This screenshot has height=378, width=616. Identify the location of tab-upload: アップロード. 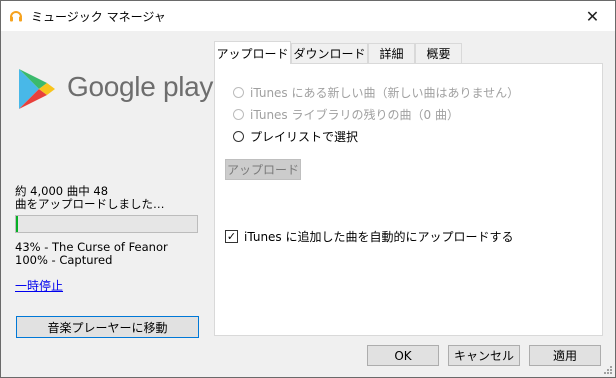
(252, 52).